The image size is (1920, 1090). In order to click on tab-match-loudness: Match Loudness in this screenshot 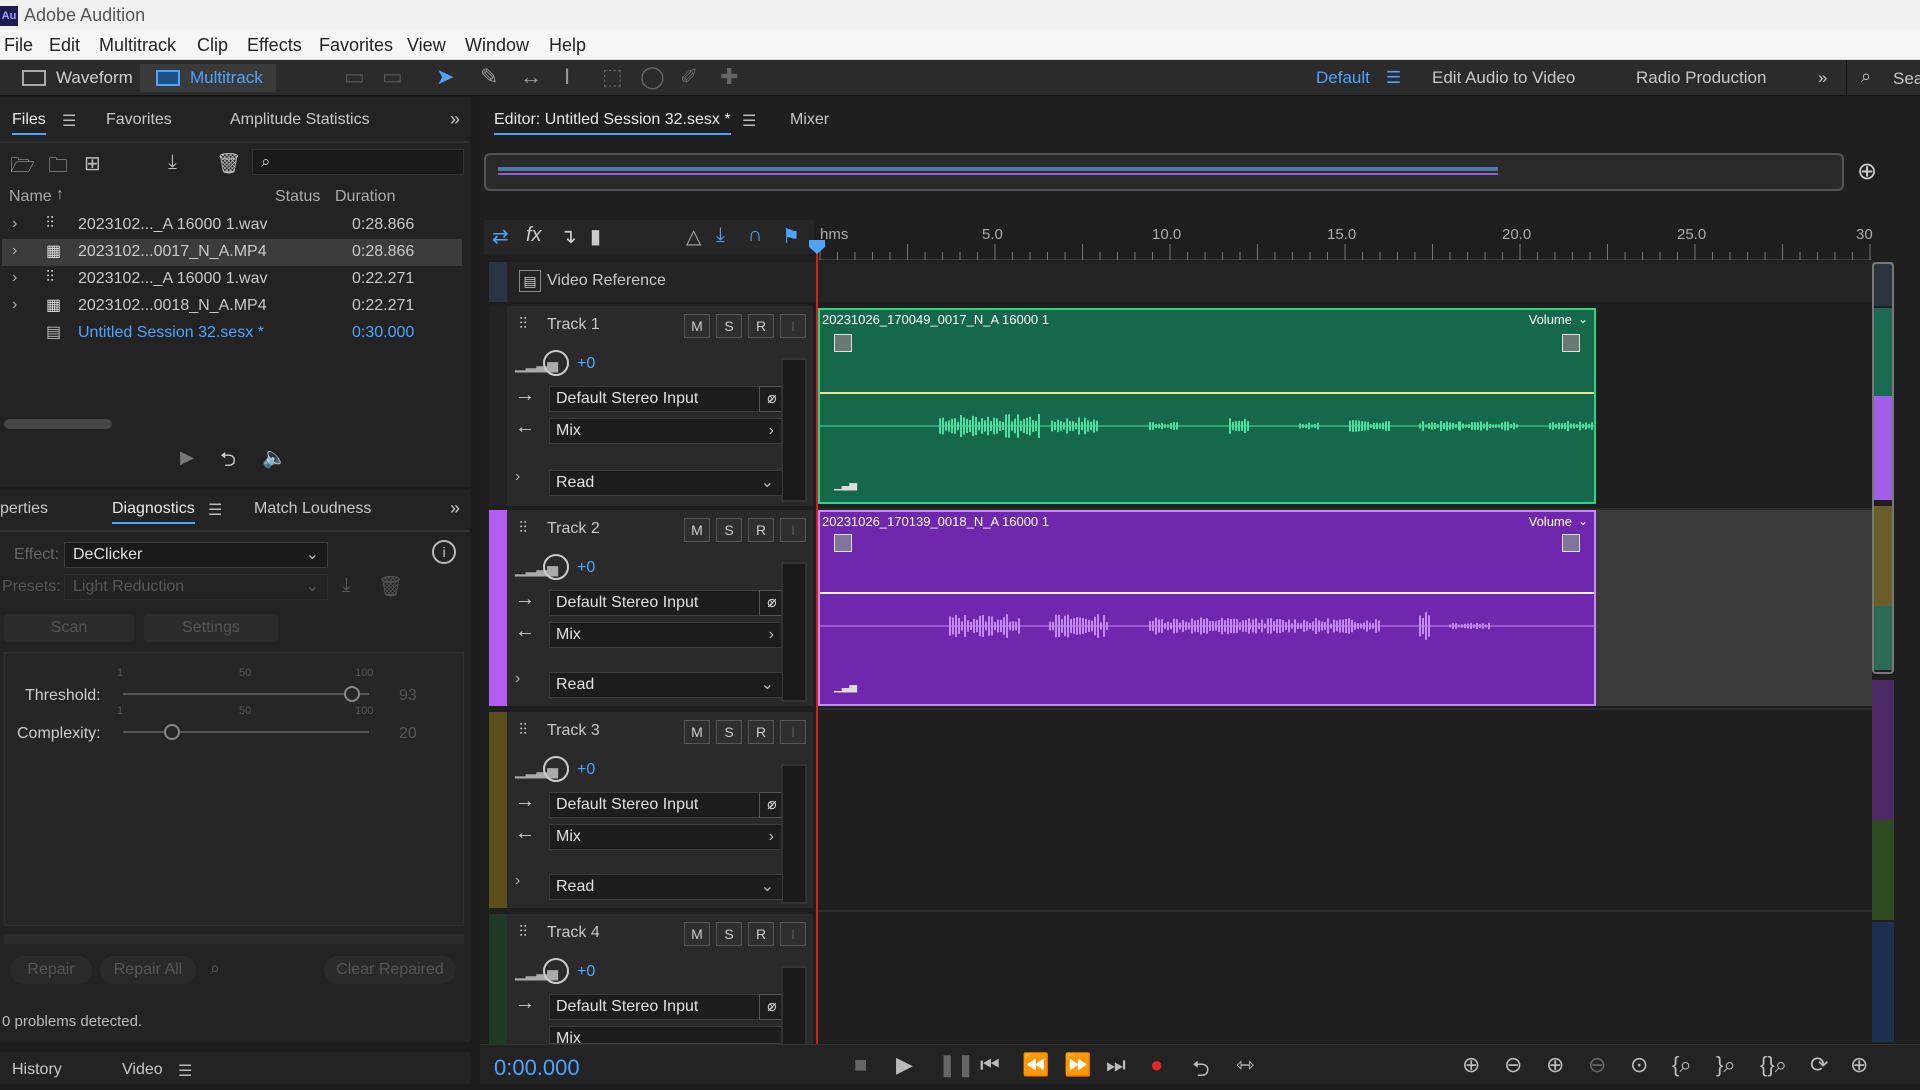, I will do `click(312, 509)`.